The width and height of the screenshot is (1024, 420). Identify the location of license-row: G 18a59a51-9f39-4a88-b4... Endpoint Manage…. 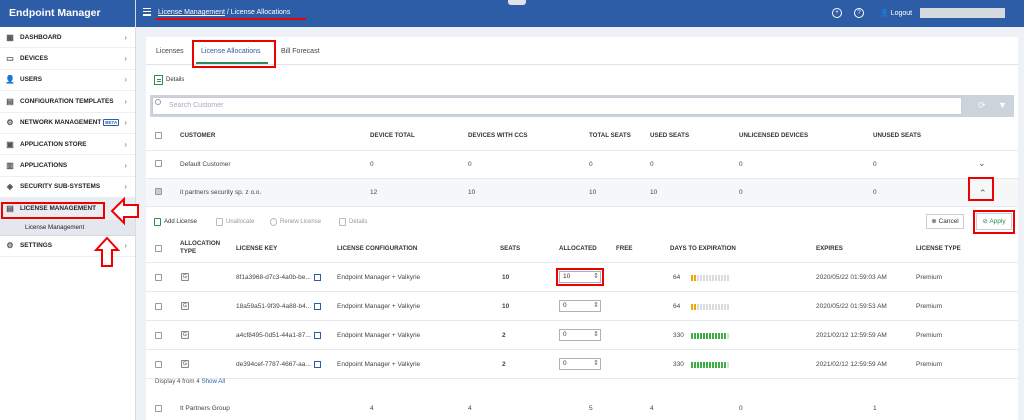
(582, 306).